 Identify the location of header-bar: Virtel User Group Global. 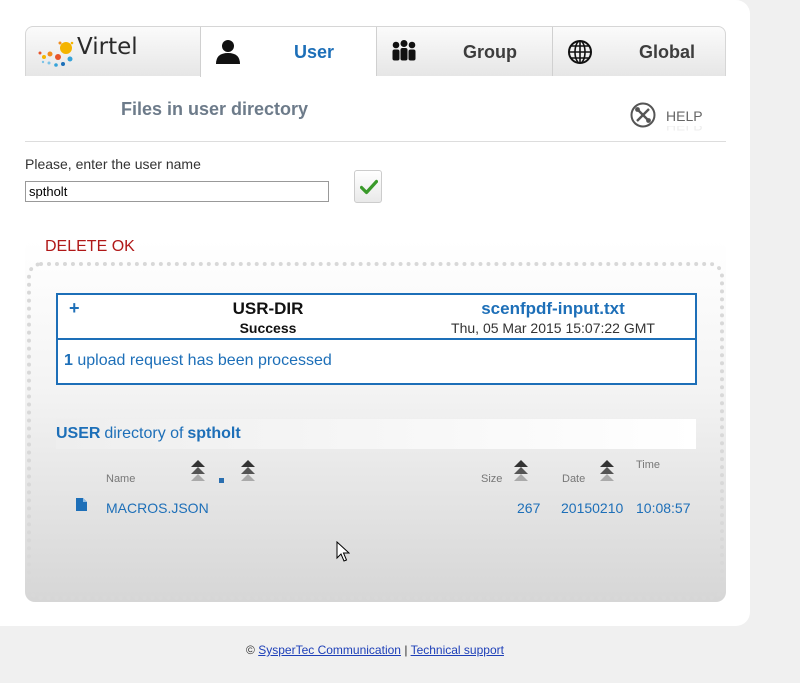
(376, 51).